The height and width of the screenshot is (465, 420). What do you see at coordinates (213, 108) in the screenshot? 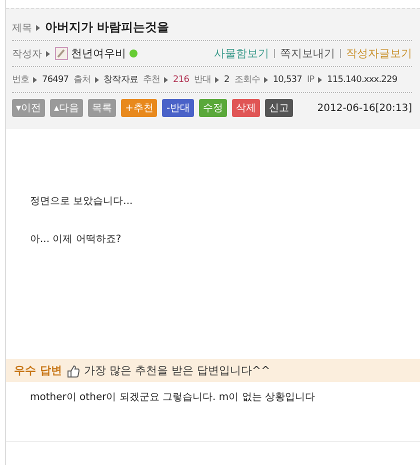
I see `action-button: 수정` at bounding box center [213, 108].